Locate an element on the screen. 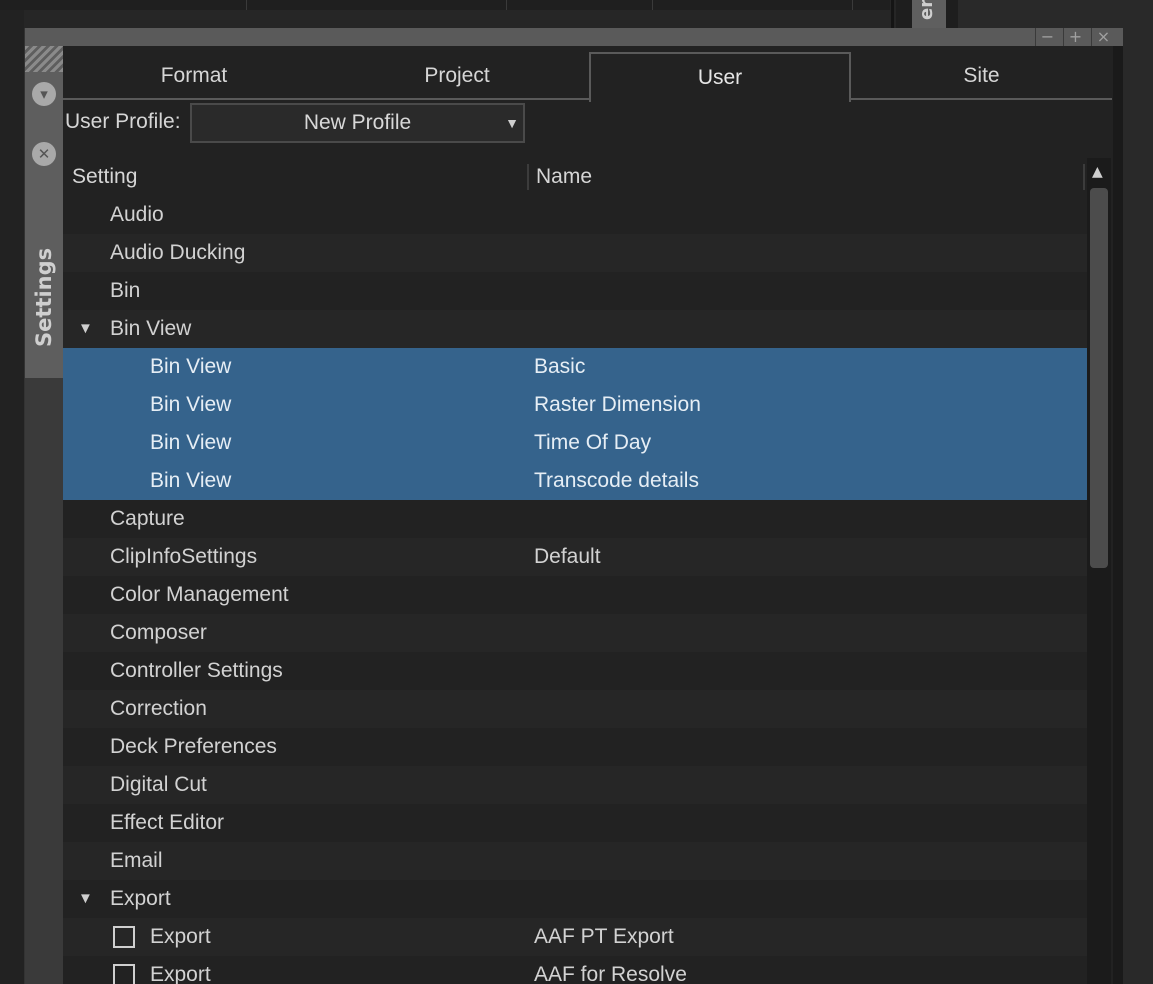 The width and height of the screenshot is (1153, 984). setting-cell: Email is located at coordinates (136, 860).